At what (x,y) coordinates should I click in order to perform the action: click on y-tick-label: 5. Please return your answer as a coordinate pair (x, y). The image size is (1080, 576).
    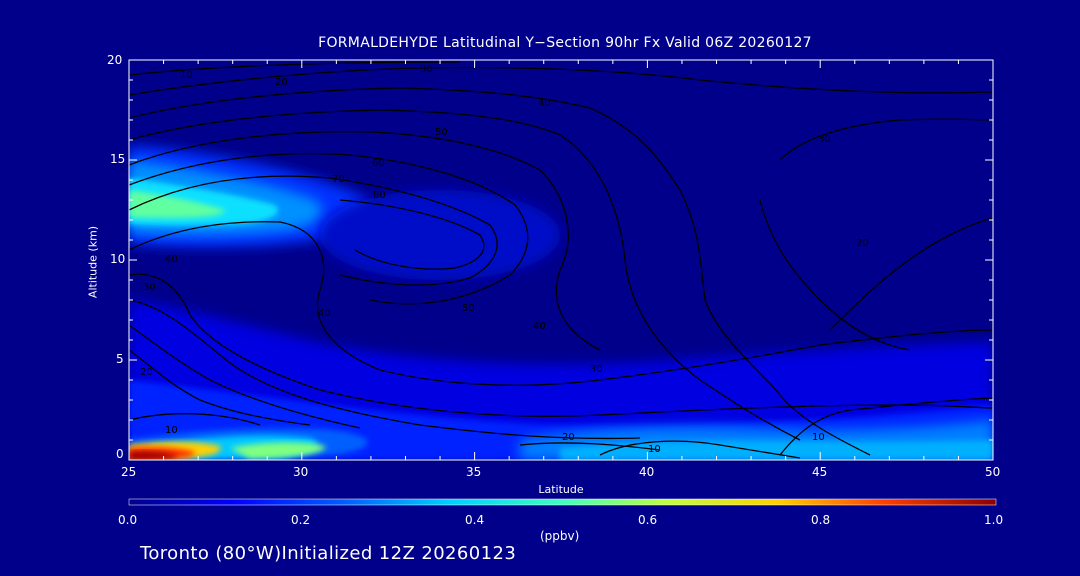
    Looking at the image, I should click on (120, 359).